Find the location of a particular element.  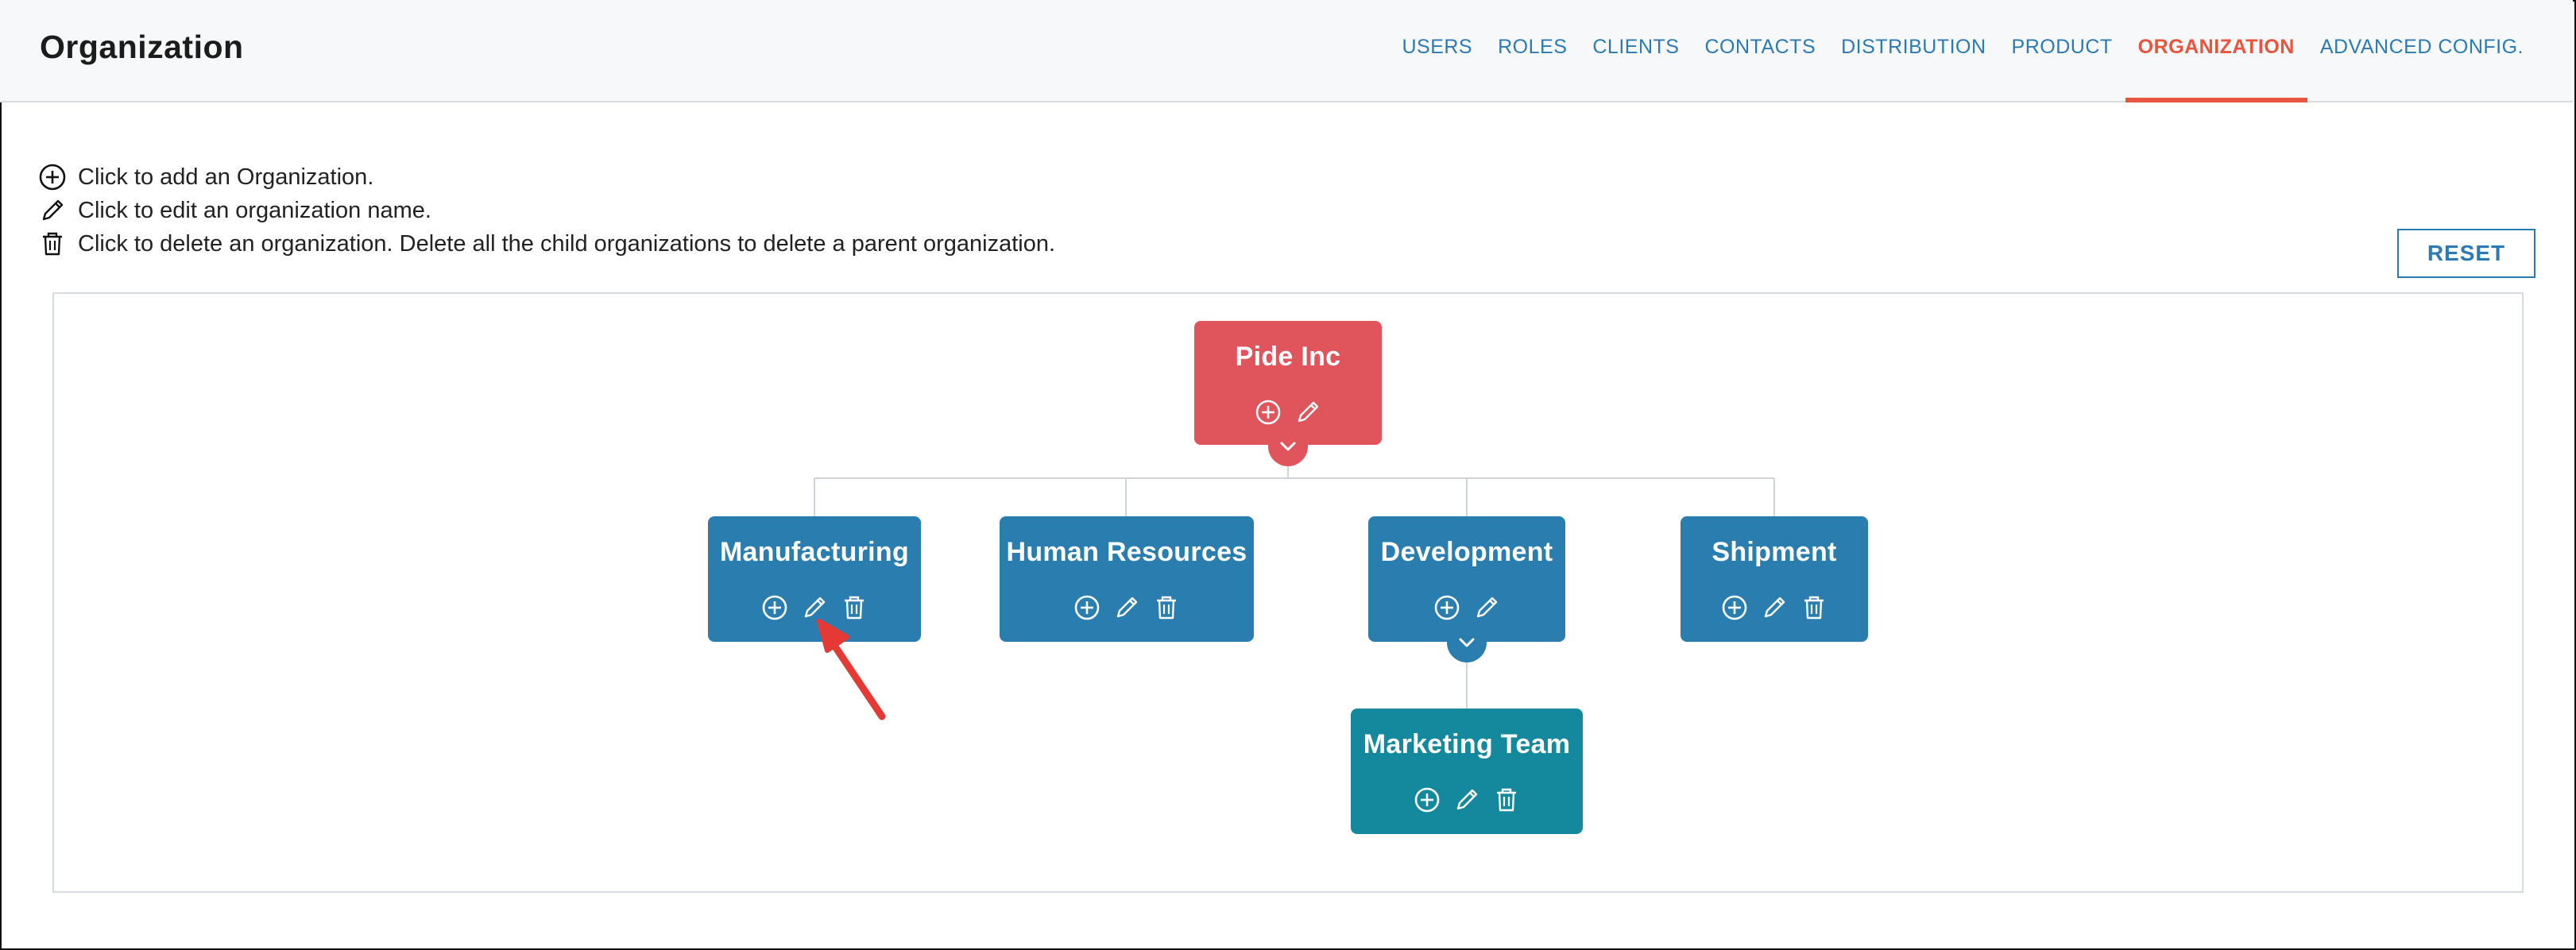

pencil-icon is located at coordinates (52, 210).